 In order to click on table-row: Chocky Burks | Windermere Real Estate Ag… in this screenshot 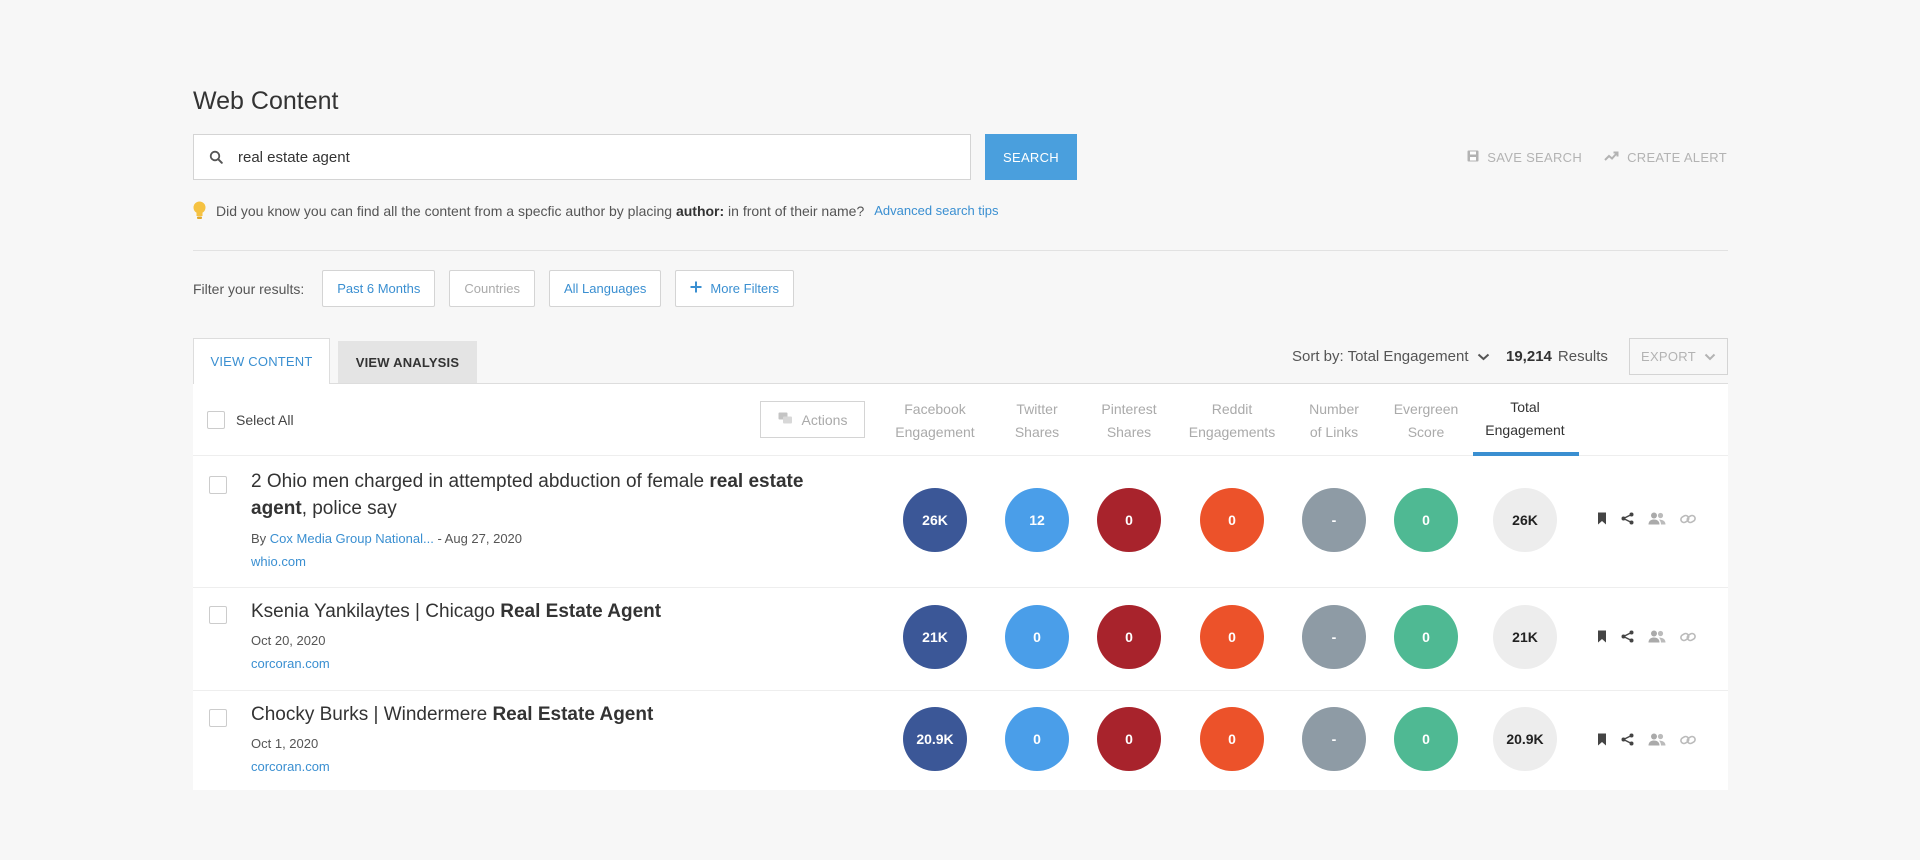, I will do `click(960, 741)`.